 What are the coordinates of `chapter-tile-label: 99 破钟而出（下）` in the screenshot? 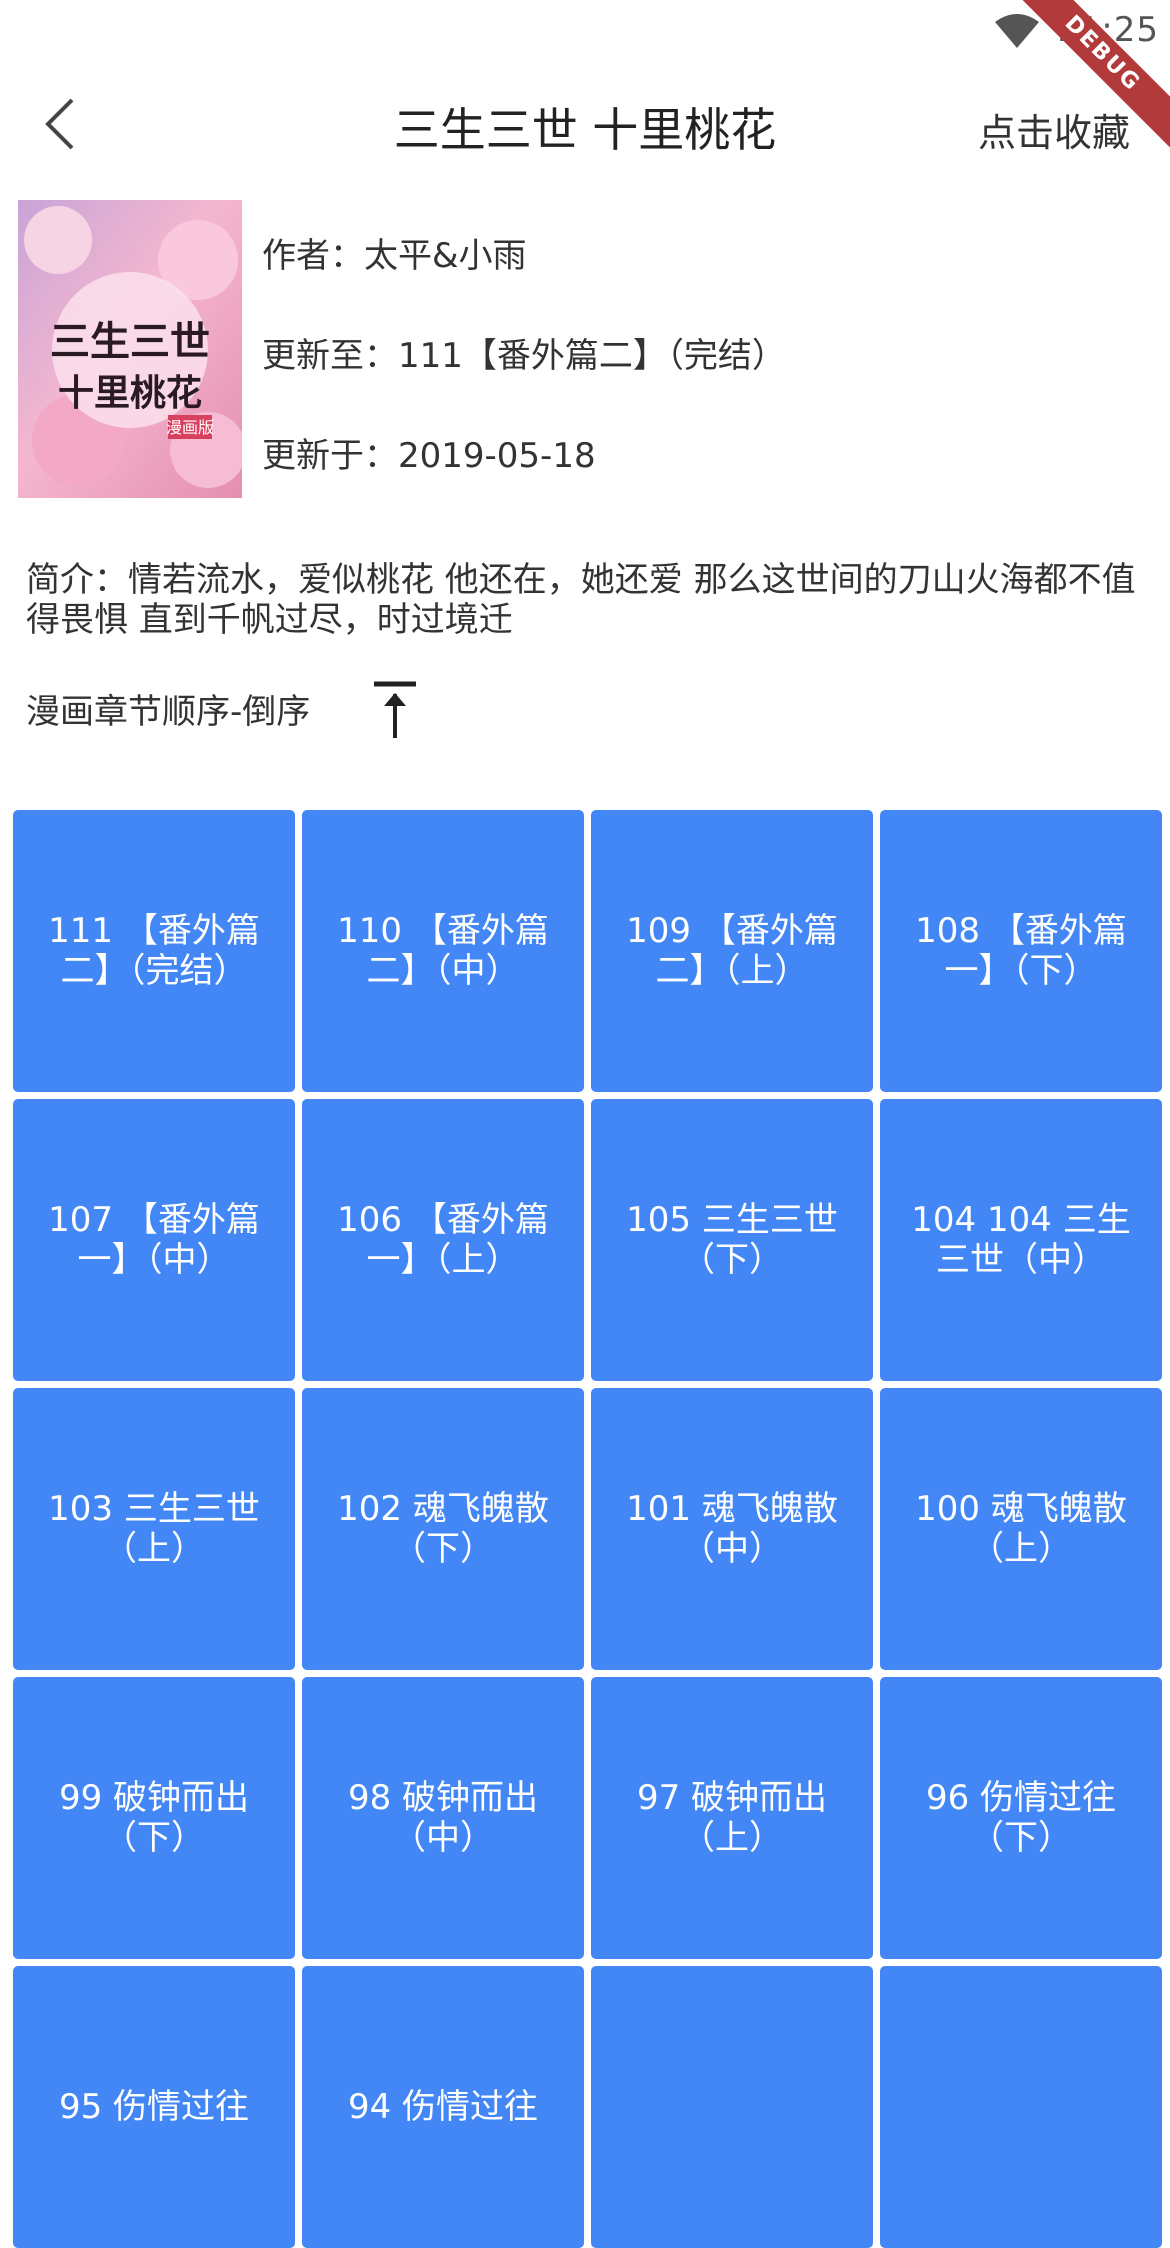 It's located at (154, 1818).